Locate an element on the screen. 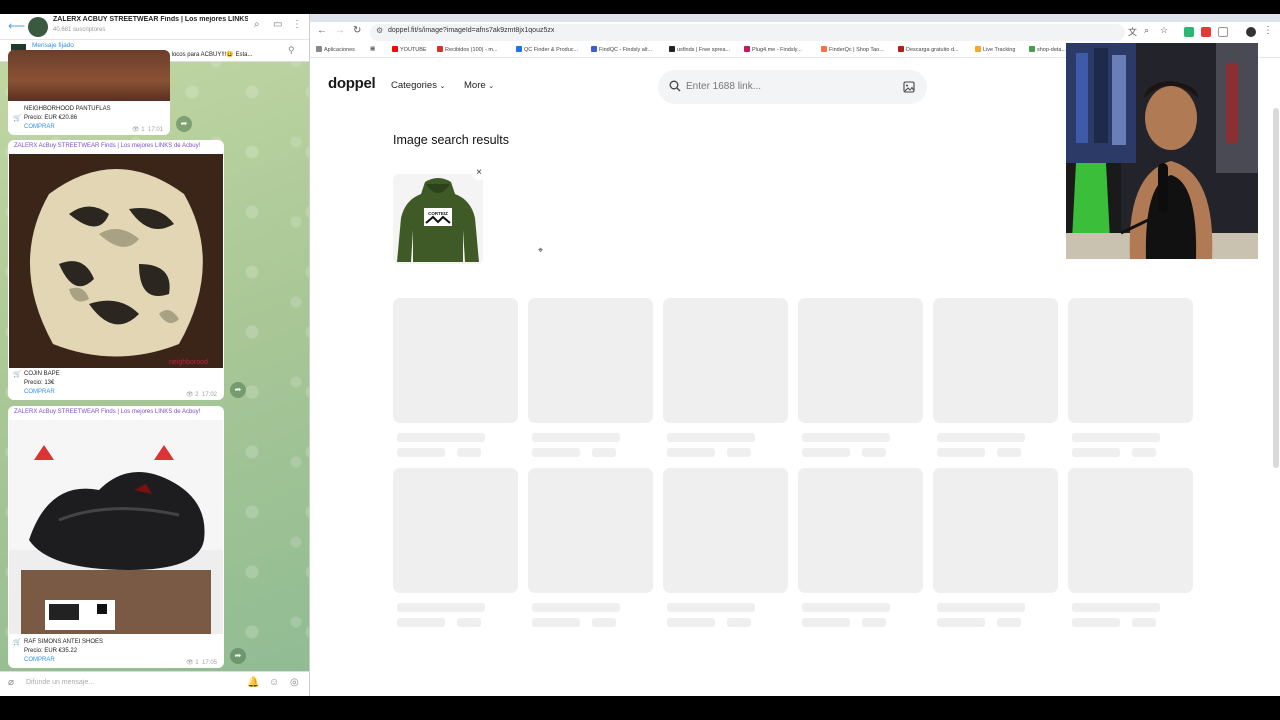  site-info-icon: ⚙ is located at coordinates (379, 30).